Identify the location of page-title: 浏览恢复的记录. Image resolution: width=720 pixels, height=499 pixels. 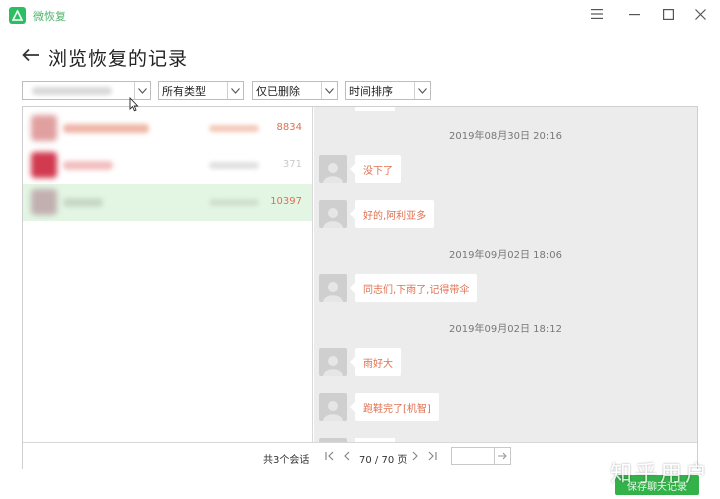
(118, 59).